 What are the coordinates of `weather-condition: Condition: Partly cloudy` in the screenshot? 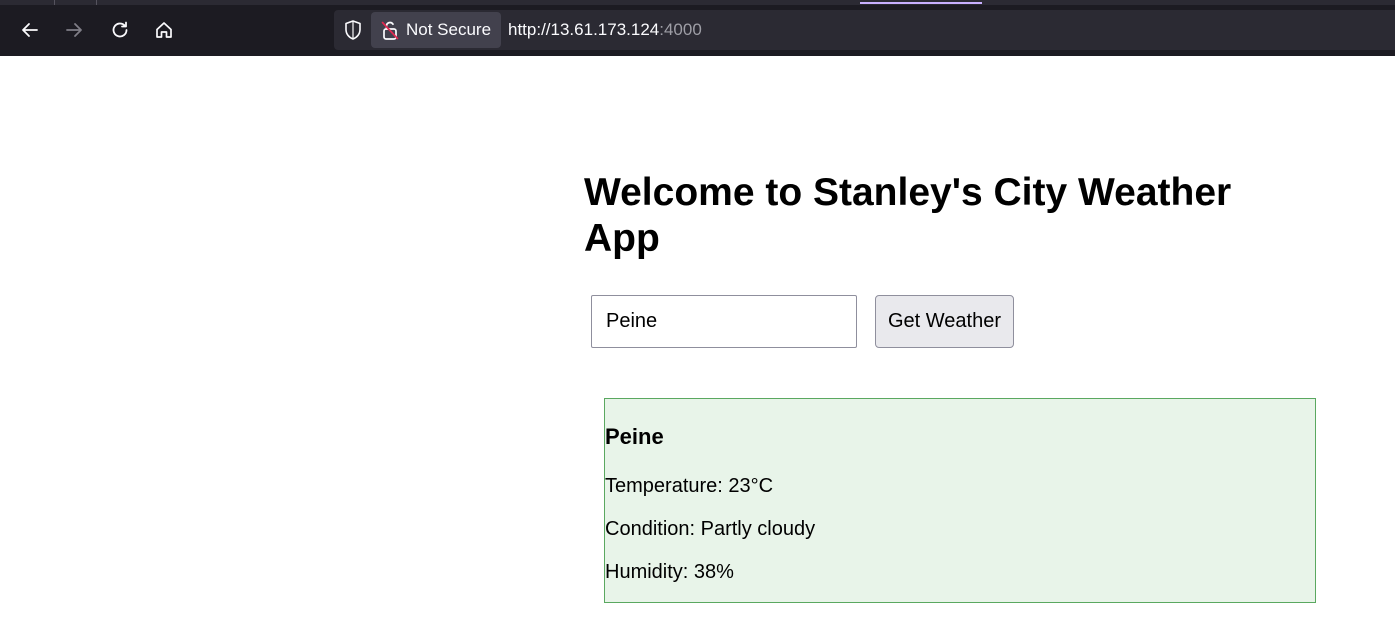 It's located at (710, 529).